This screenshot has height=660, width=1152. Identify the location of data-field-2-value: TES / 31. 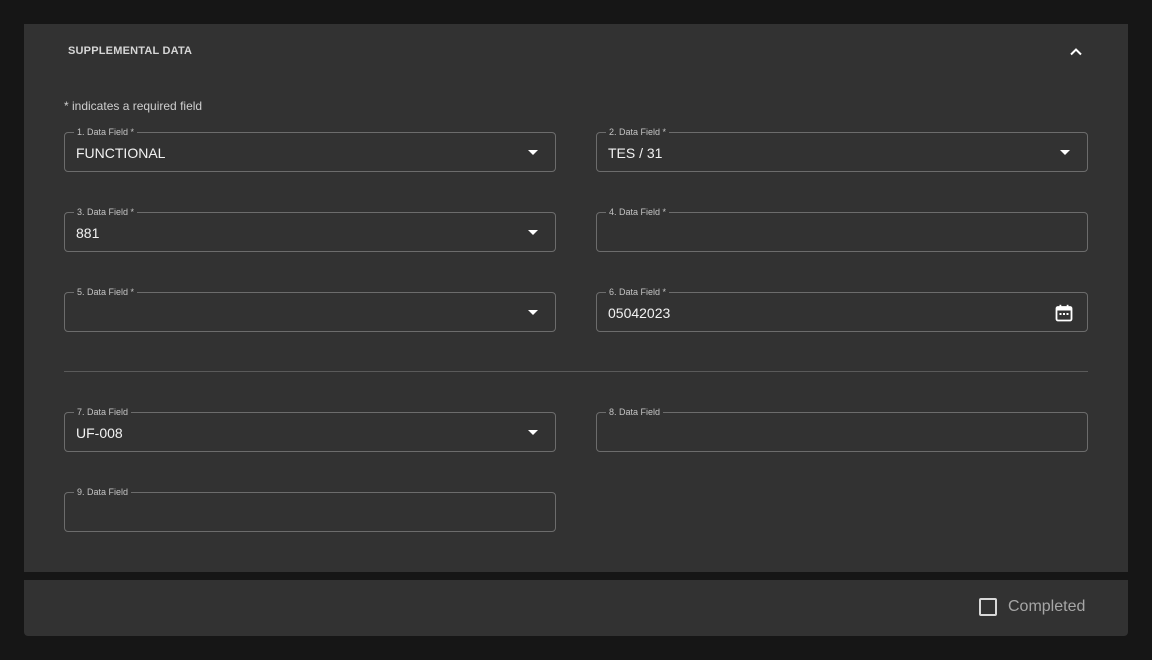
(635, 153).